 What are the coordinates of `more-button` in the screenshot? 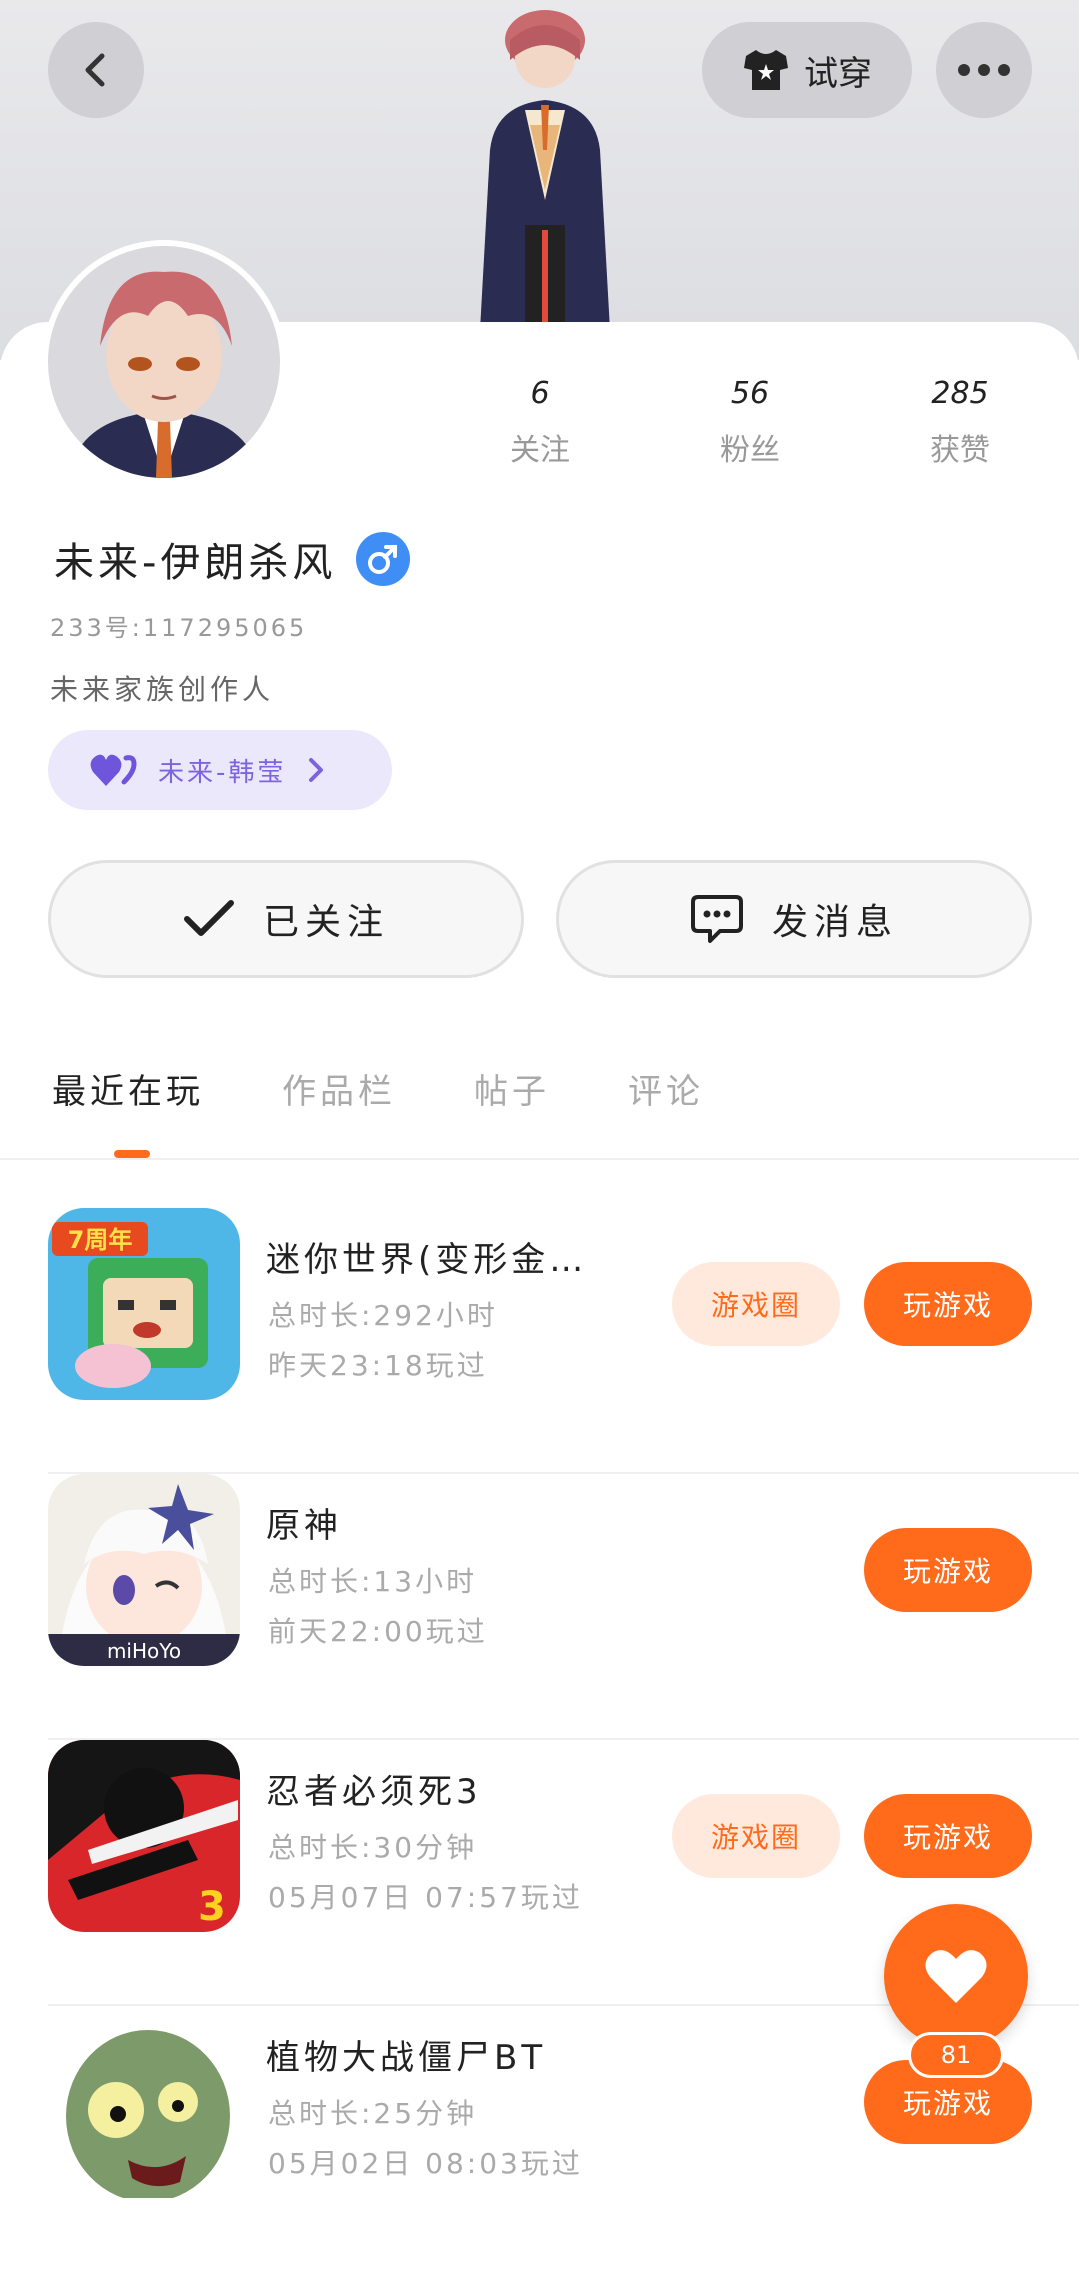 It's located at (984, 70).